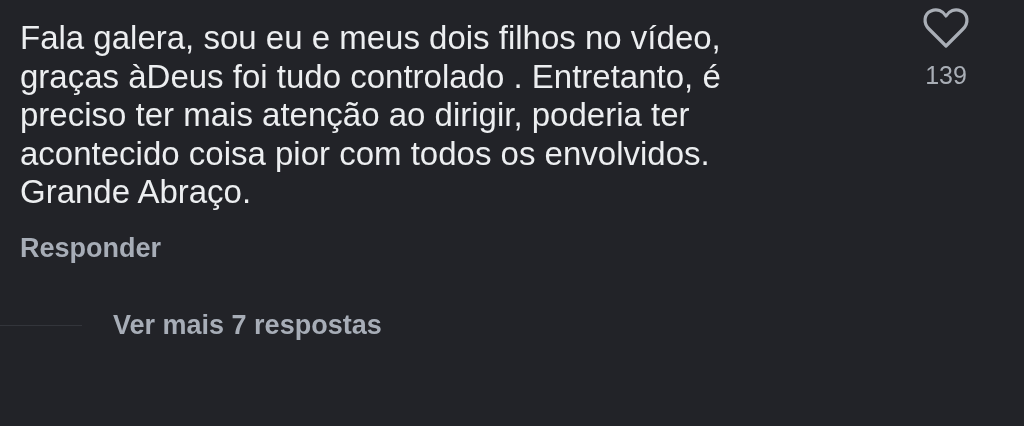  Describe the element at coordinates (946, 28) in the screenshot. I see `heart-icon` at that location.